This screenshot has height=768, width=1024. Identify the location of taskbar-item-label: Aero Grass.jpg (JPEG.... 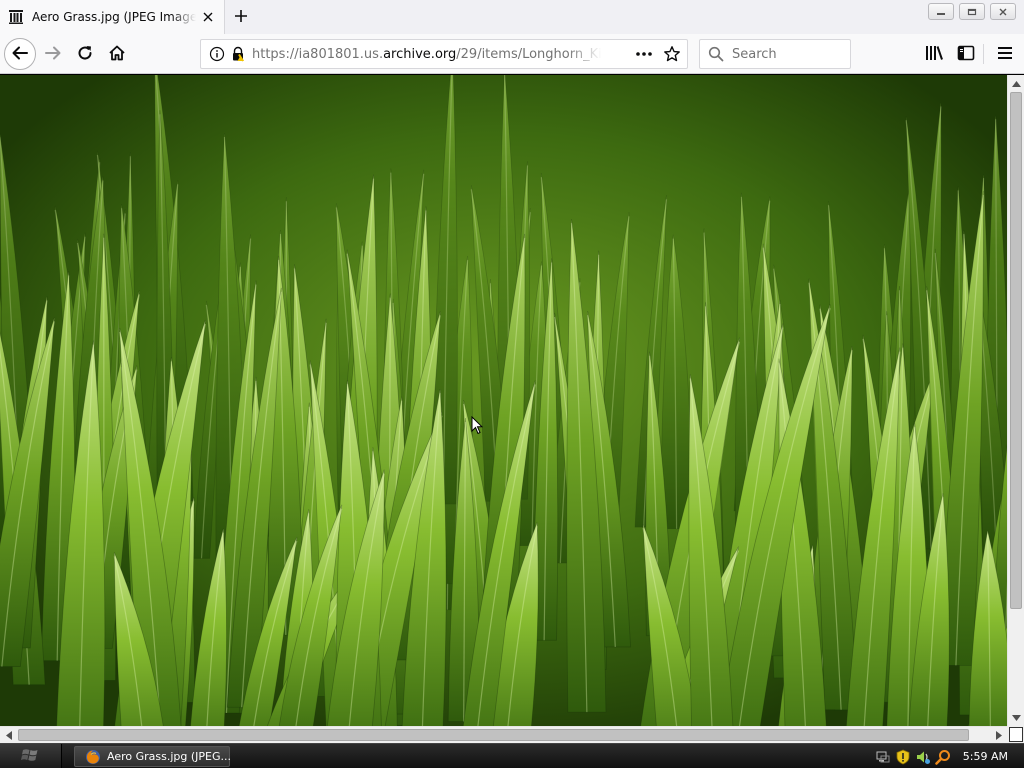
(169, 756).